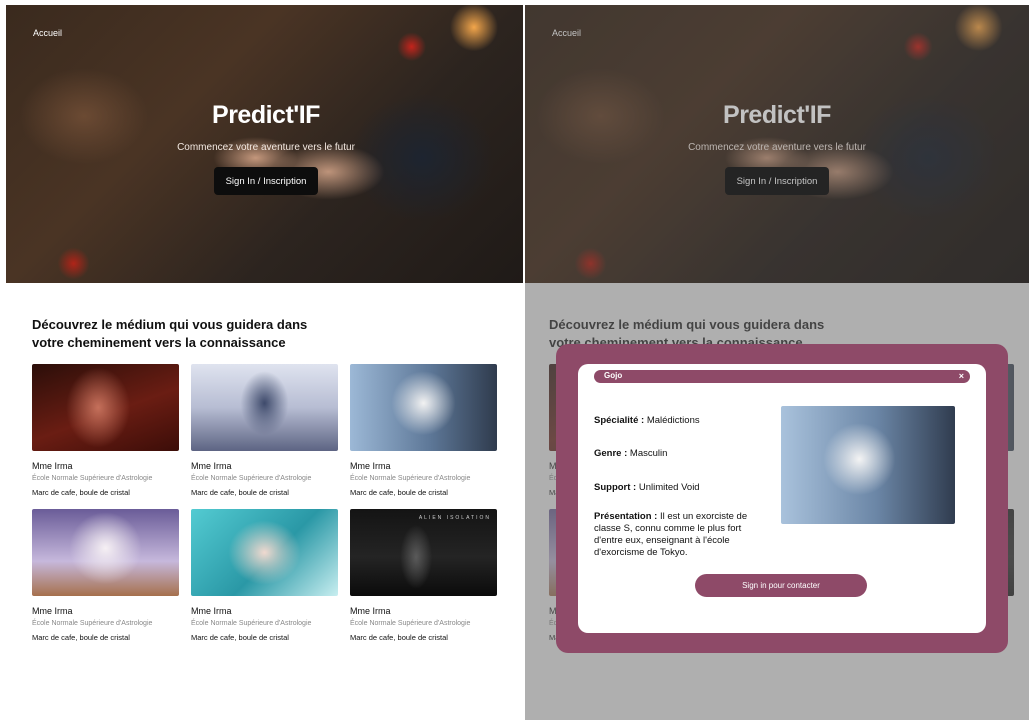  I want to click on speciality-field: Spécialité : Malédictions, so click(647, 420).